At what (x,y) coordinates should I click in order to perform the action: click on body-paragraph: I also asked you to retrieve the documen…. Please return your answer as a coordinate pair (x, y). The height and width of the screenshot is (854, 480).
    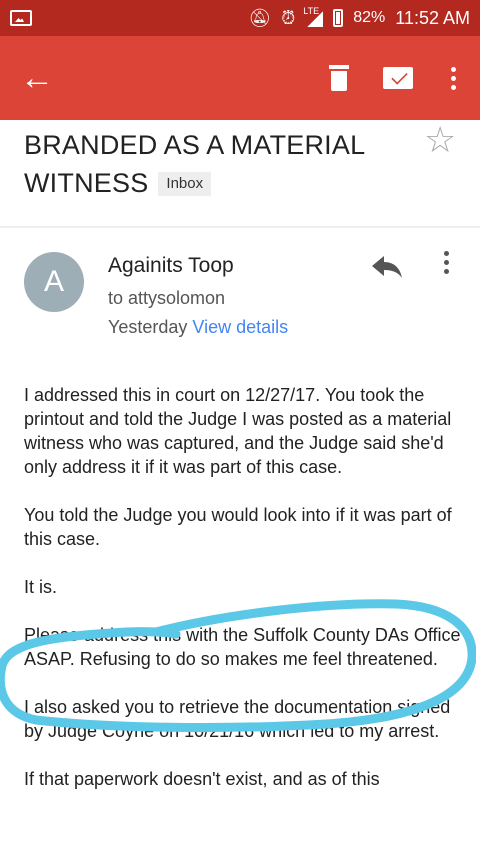
    Looking at the image, I should click on (237, 719).